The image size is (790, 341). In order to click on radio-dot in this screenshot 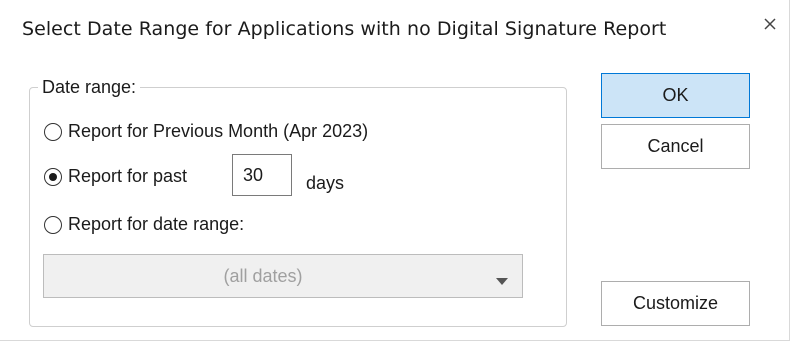, I will do `click(53, 176)`.